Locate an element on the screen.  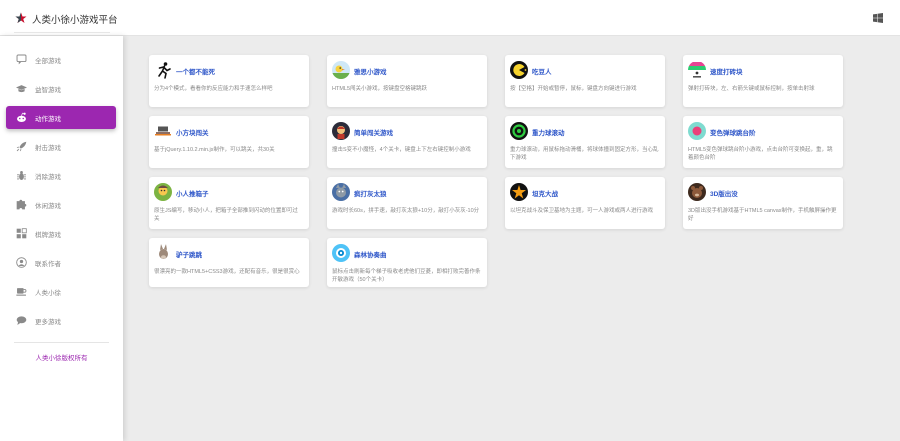
copyright-text: 人类小徐版权所有 is located at coordinates (61, 357).